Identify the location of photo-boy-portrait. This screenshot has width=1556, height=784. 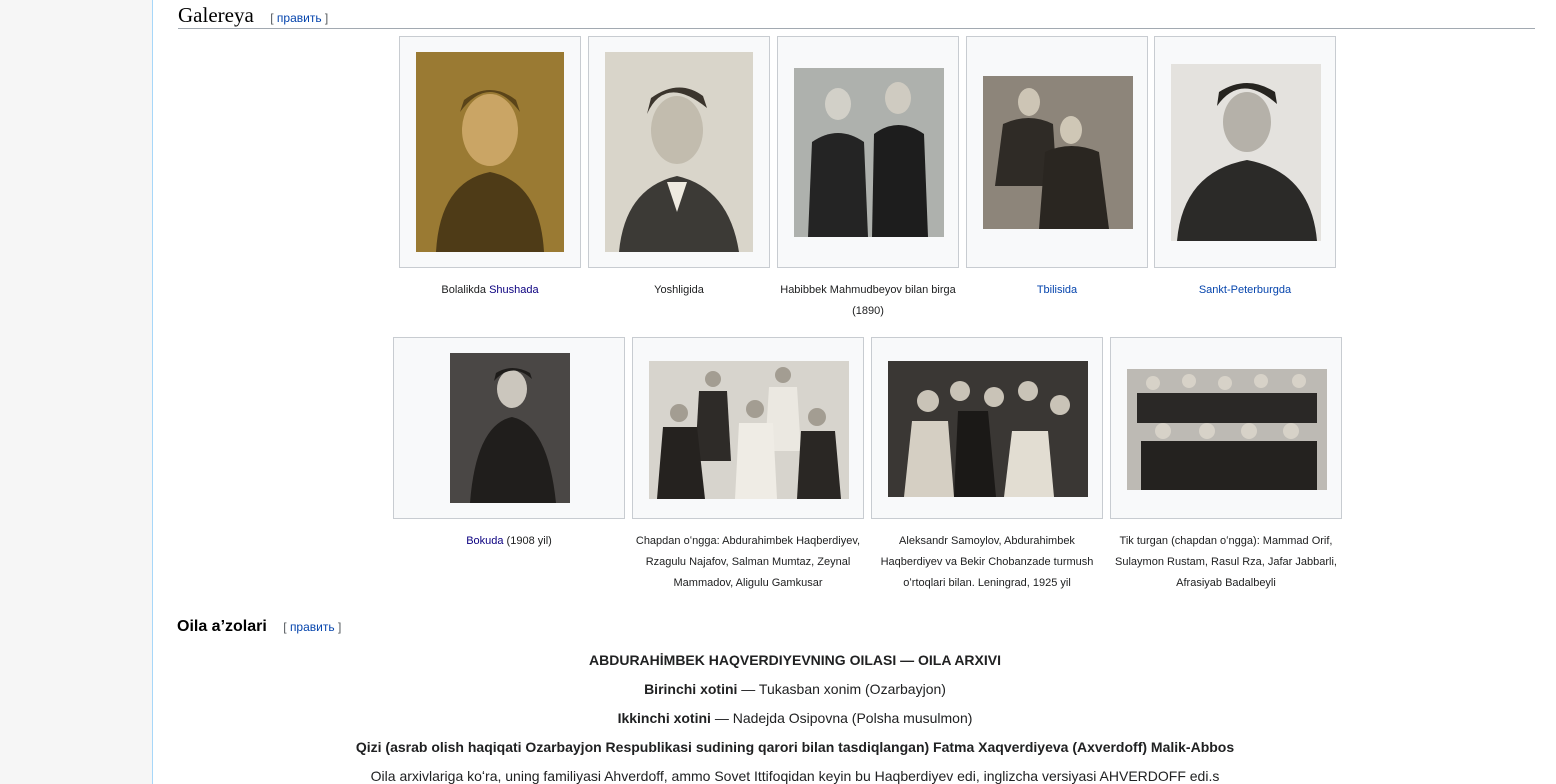
(490, 152).